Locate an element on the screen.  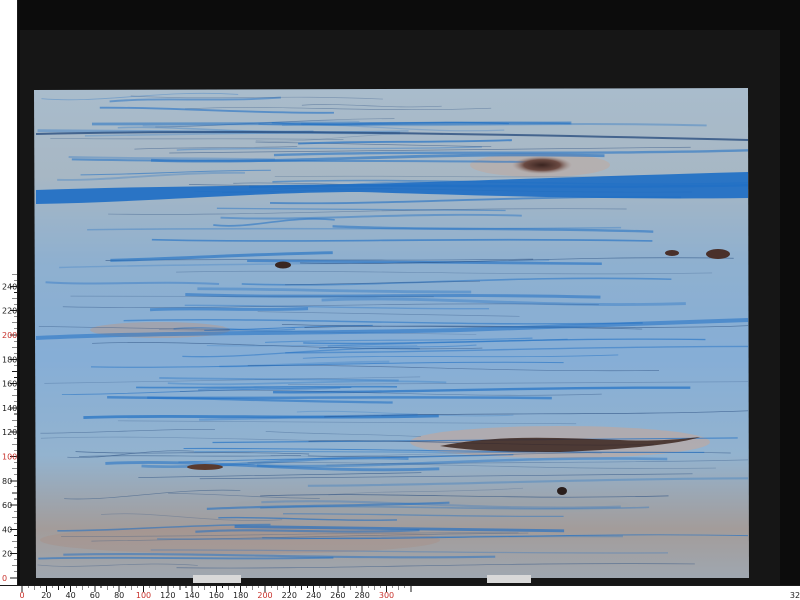
ruler-y-label: 80 is located at coordinates (7, 481).